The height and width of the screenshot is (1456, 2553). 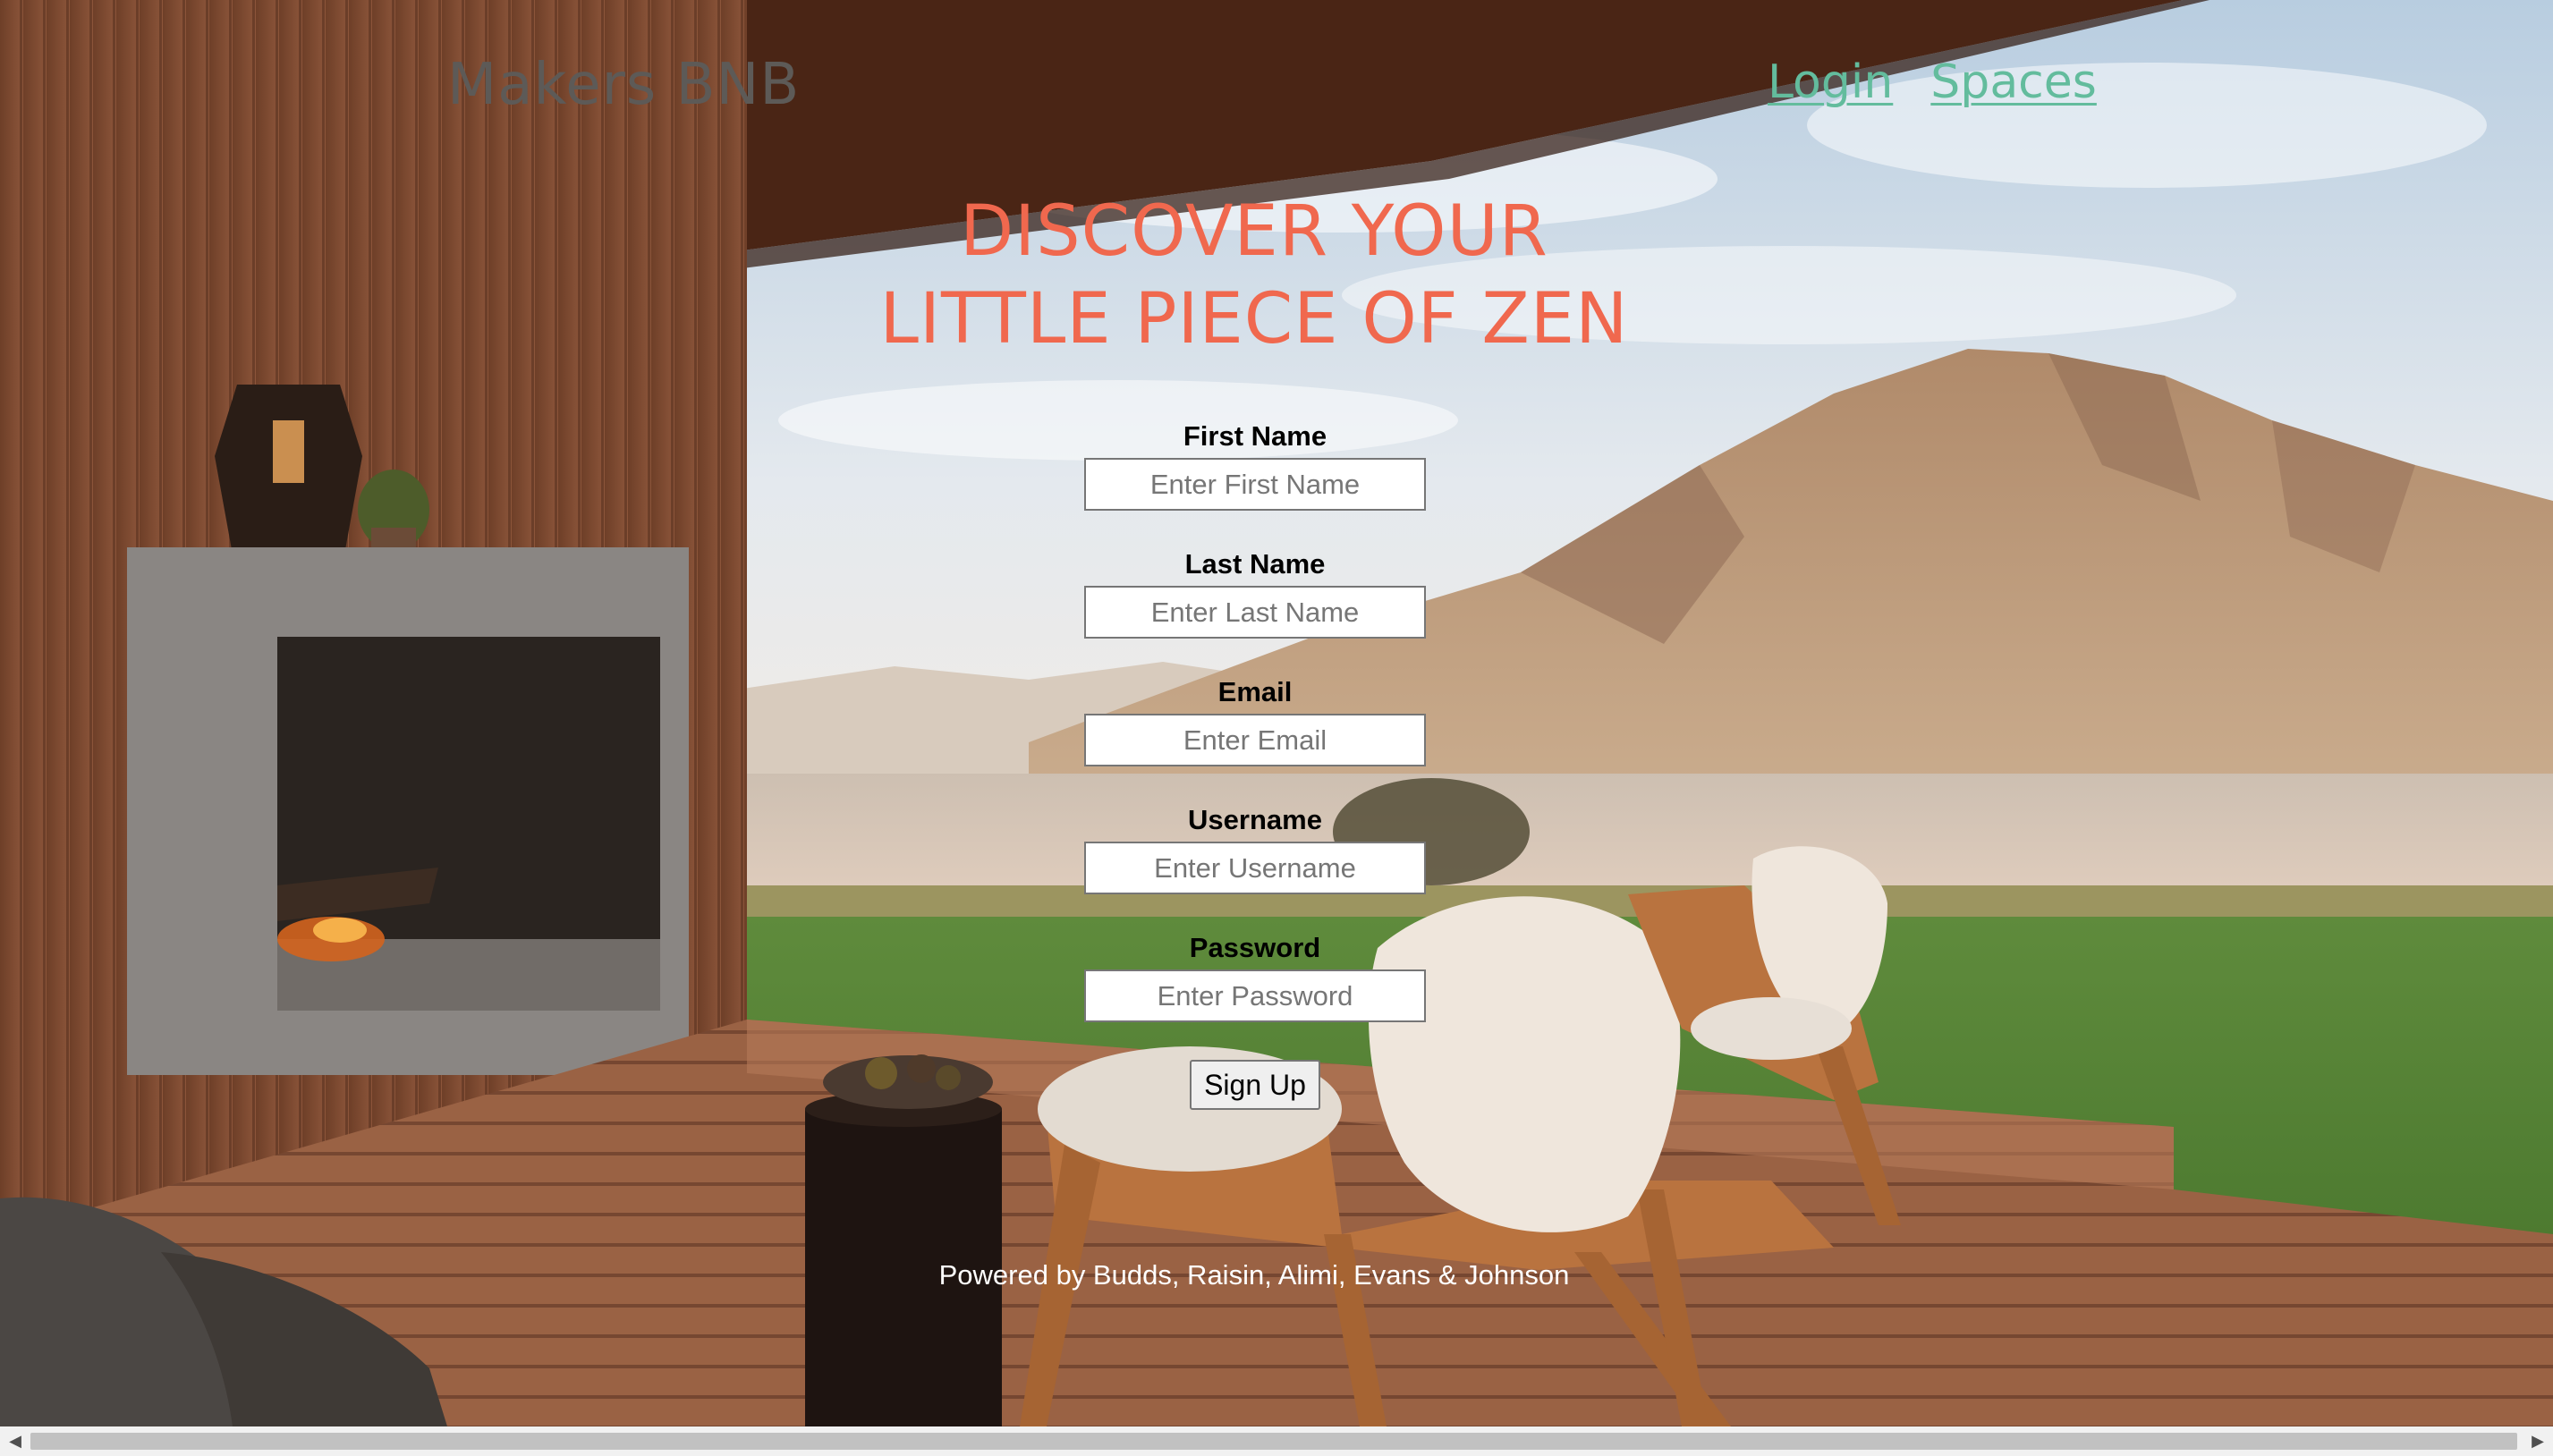 What do you see at coordinates (1254, 275) in the screenshot?
I see `hero-heading: DISCOVER YOUR LITTLE PIECE OF ZEN` at bounding box center [1254, 275].